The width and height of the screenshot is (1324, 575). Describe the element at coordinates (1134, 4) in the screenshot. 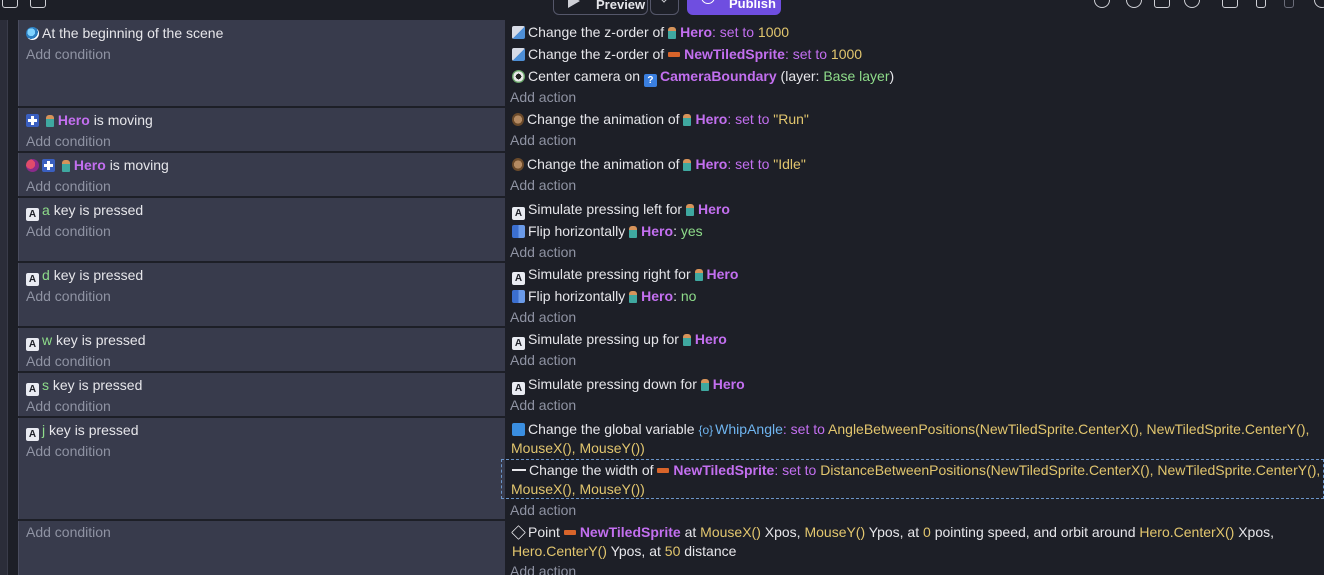

I see `add-subevent-icon` at that location.